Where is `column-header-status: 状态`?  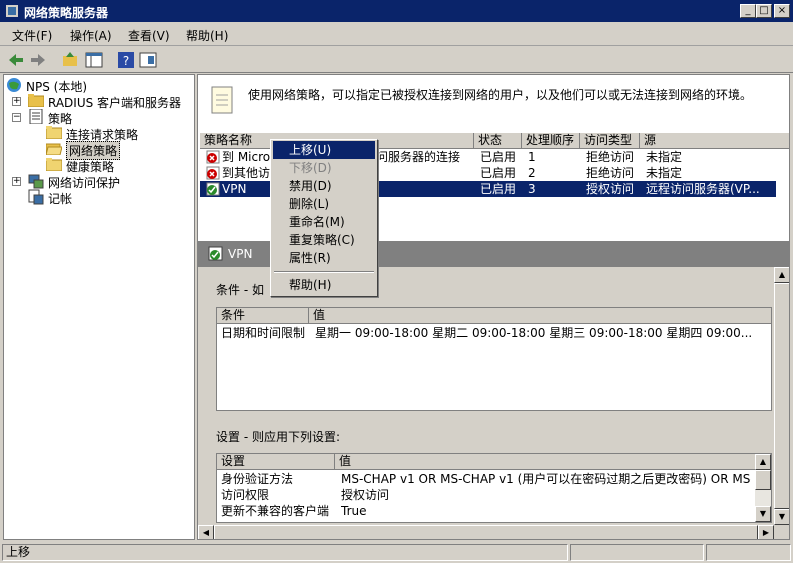 column-header-status: 状态 is located at coordinates (498, 141).